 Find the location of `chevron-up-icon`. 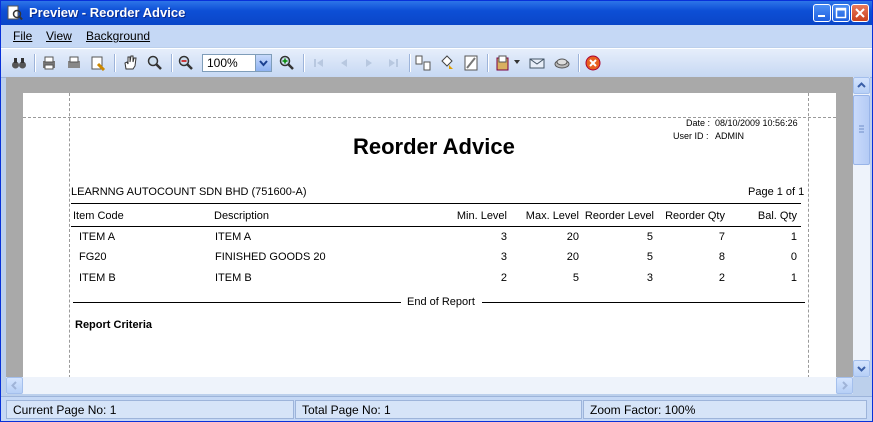

chevron-up-icon is located at coordinates (861, 85).